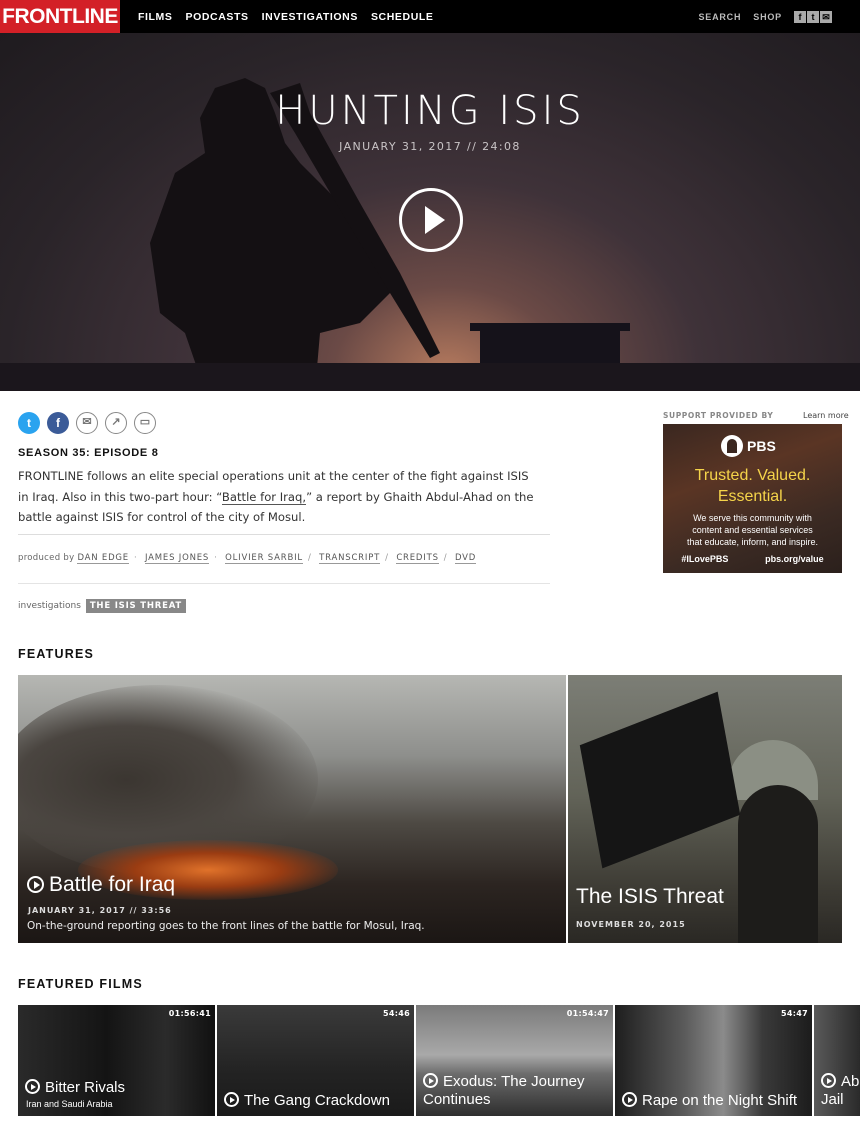 The image size is (860, 1135). What do you see at coordinates (100, 910) in the screenshot?
I see `feature-meta: JANUARY 31, 2017 // 33:56` at bounding box center [100, 910].